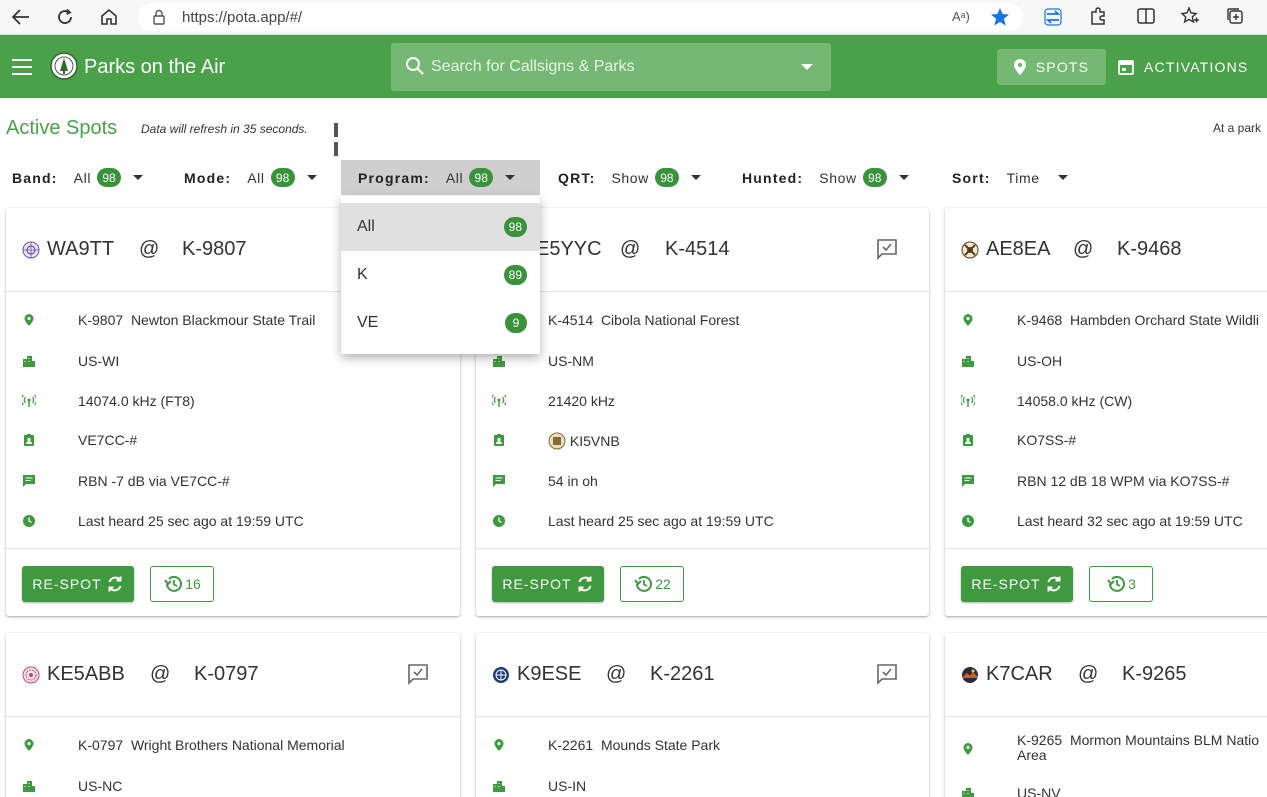 This screenshot has height=797, width=1267. I want to click on pota-logo-icon, so click(64, 66).